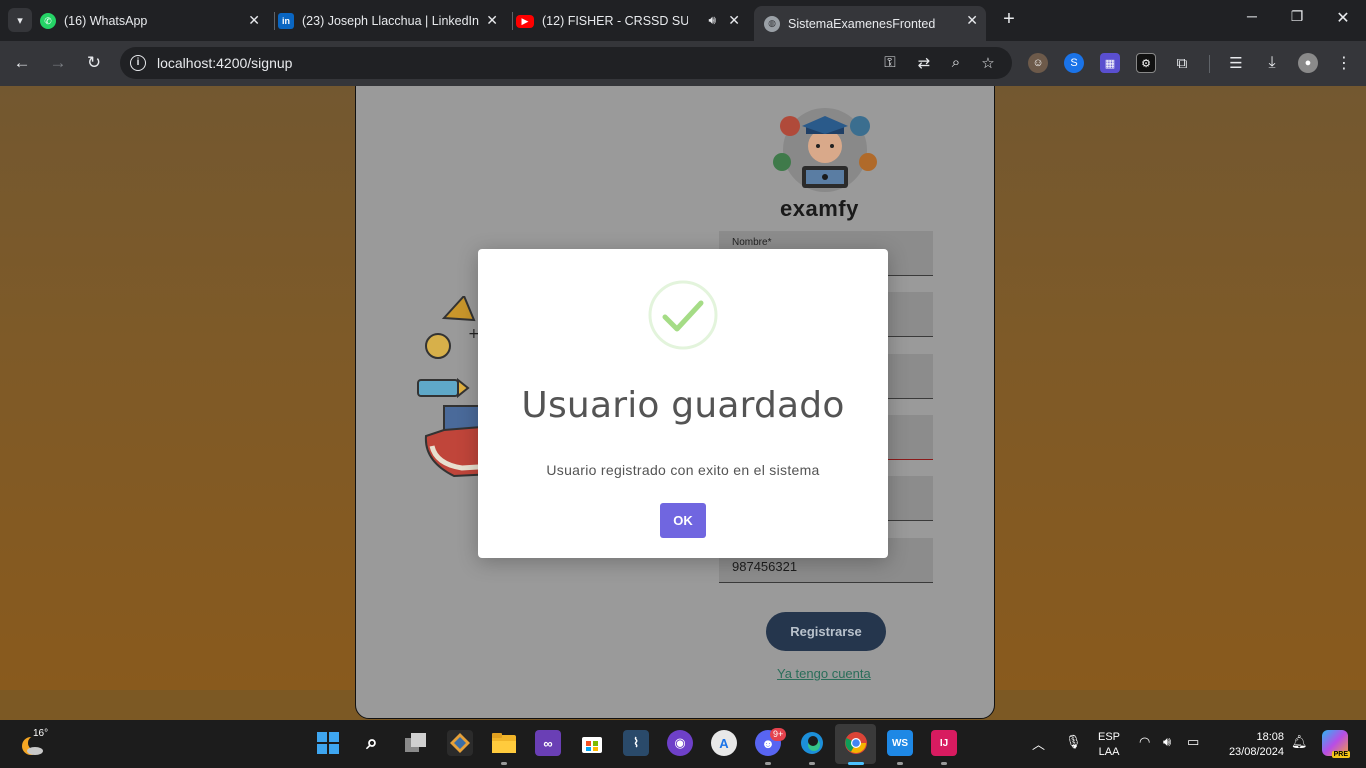 The height and width of the screenshot is (768, 1366). Describe the element at coordinates (1236, 63) in the screenshot. I see `media-queue-icon: ☰` at that location.